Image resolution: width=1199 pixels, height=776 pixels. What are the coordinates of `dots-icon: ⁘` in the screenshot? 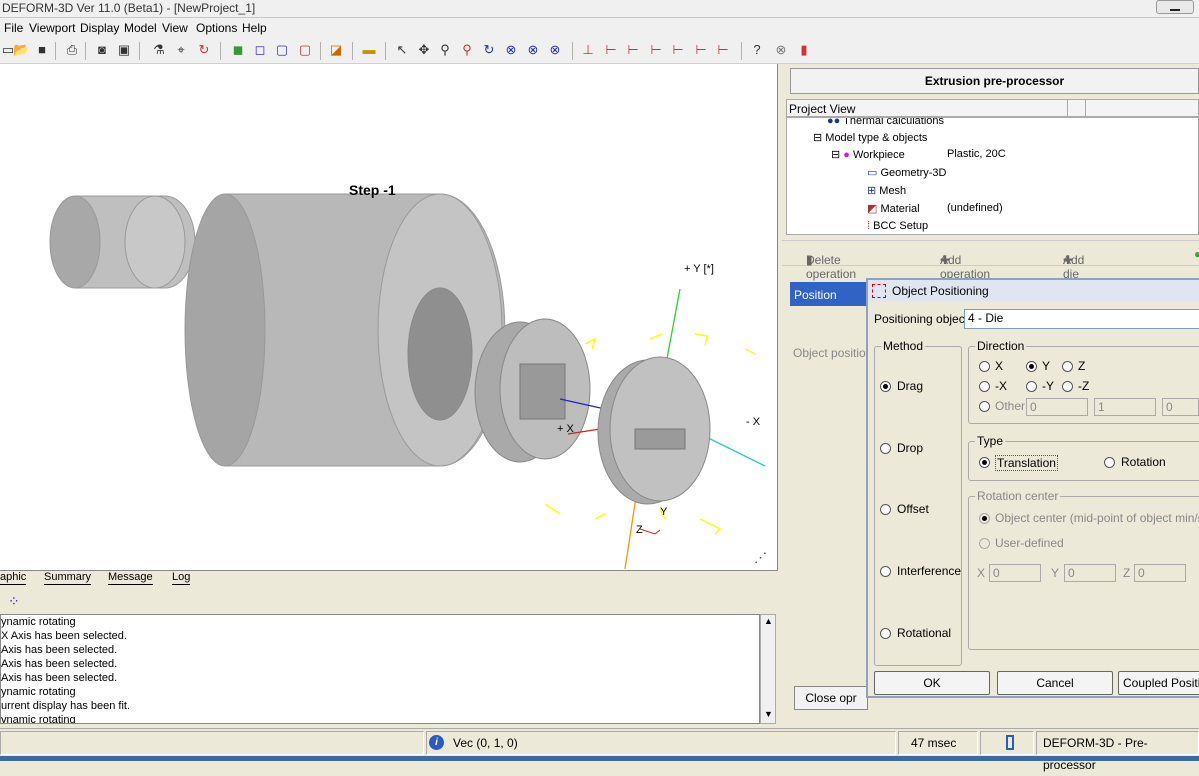 It's located at (14, 601).